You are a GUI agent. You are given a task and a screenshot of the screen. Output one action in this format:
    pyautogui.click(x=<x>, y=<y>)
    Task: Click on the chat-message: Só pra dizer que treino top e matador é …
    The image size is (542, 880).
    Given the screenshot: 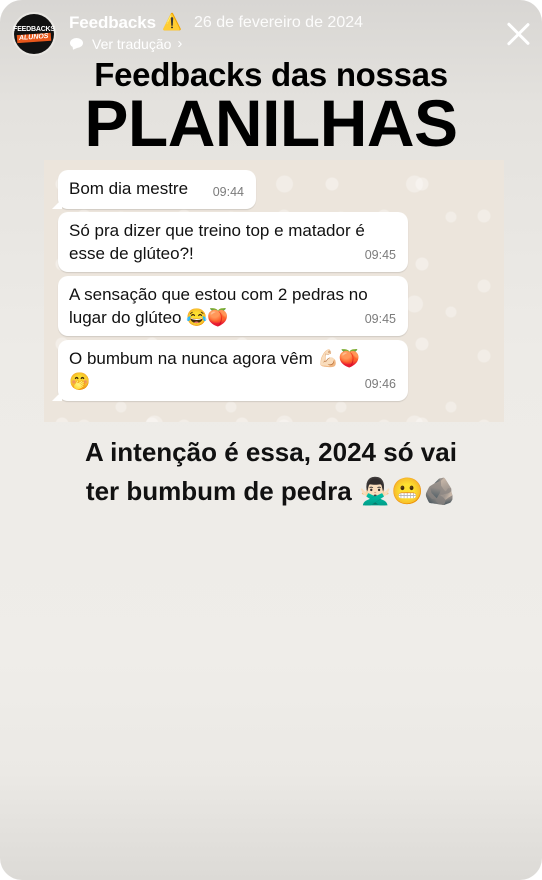 What is the action you would take?
    pyautogui.click(x=233, y=242)
    